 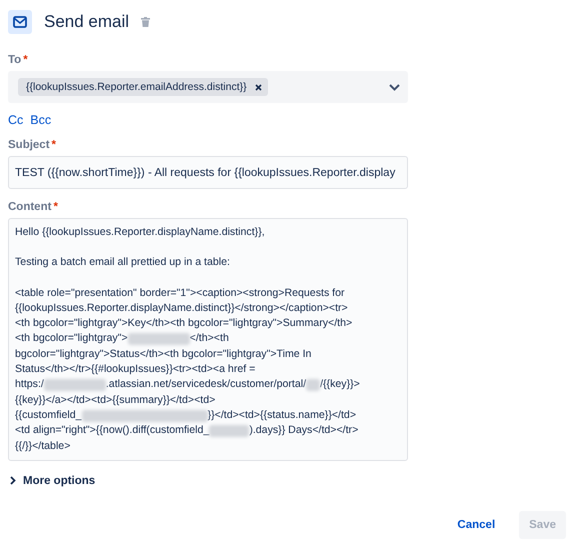 I want to click on cancel-button: Cancel, so click(x=476, y=524).